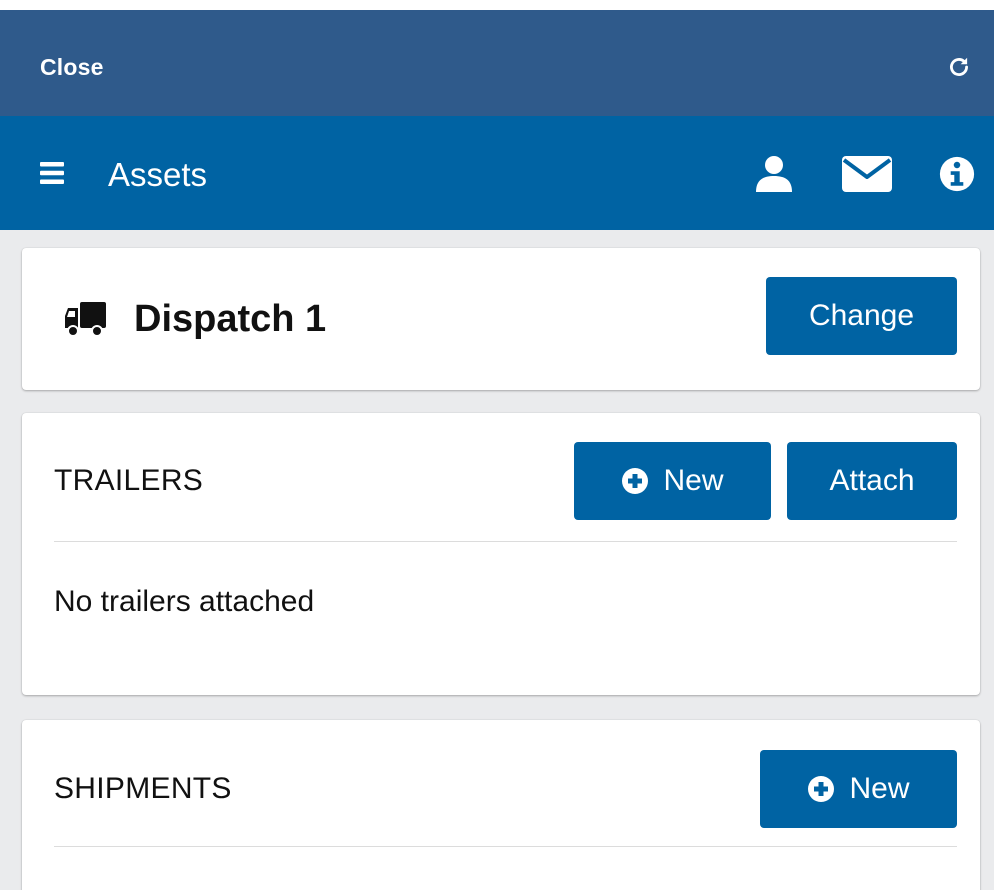 This screenshot has height=890, width=994. Describe the element at coordinates (497, 173) in the screenshot. I see `nav-bar: Assets` at that location.